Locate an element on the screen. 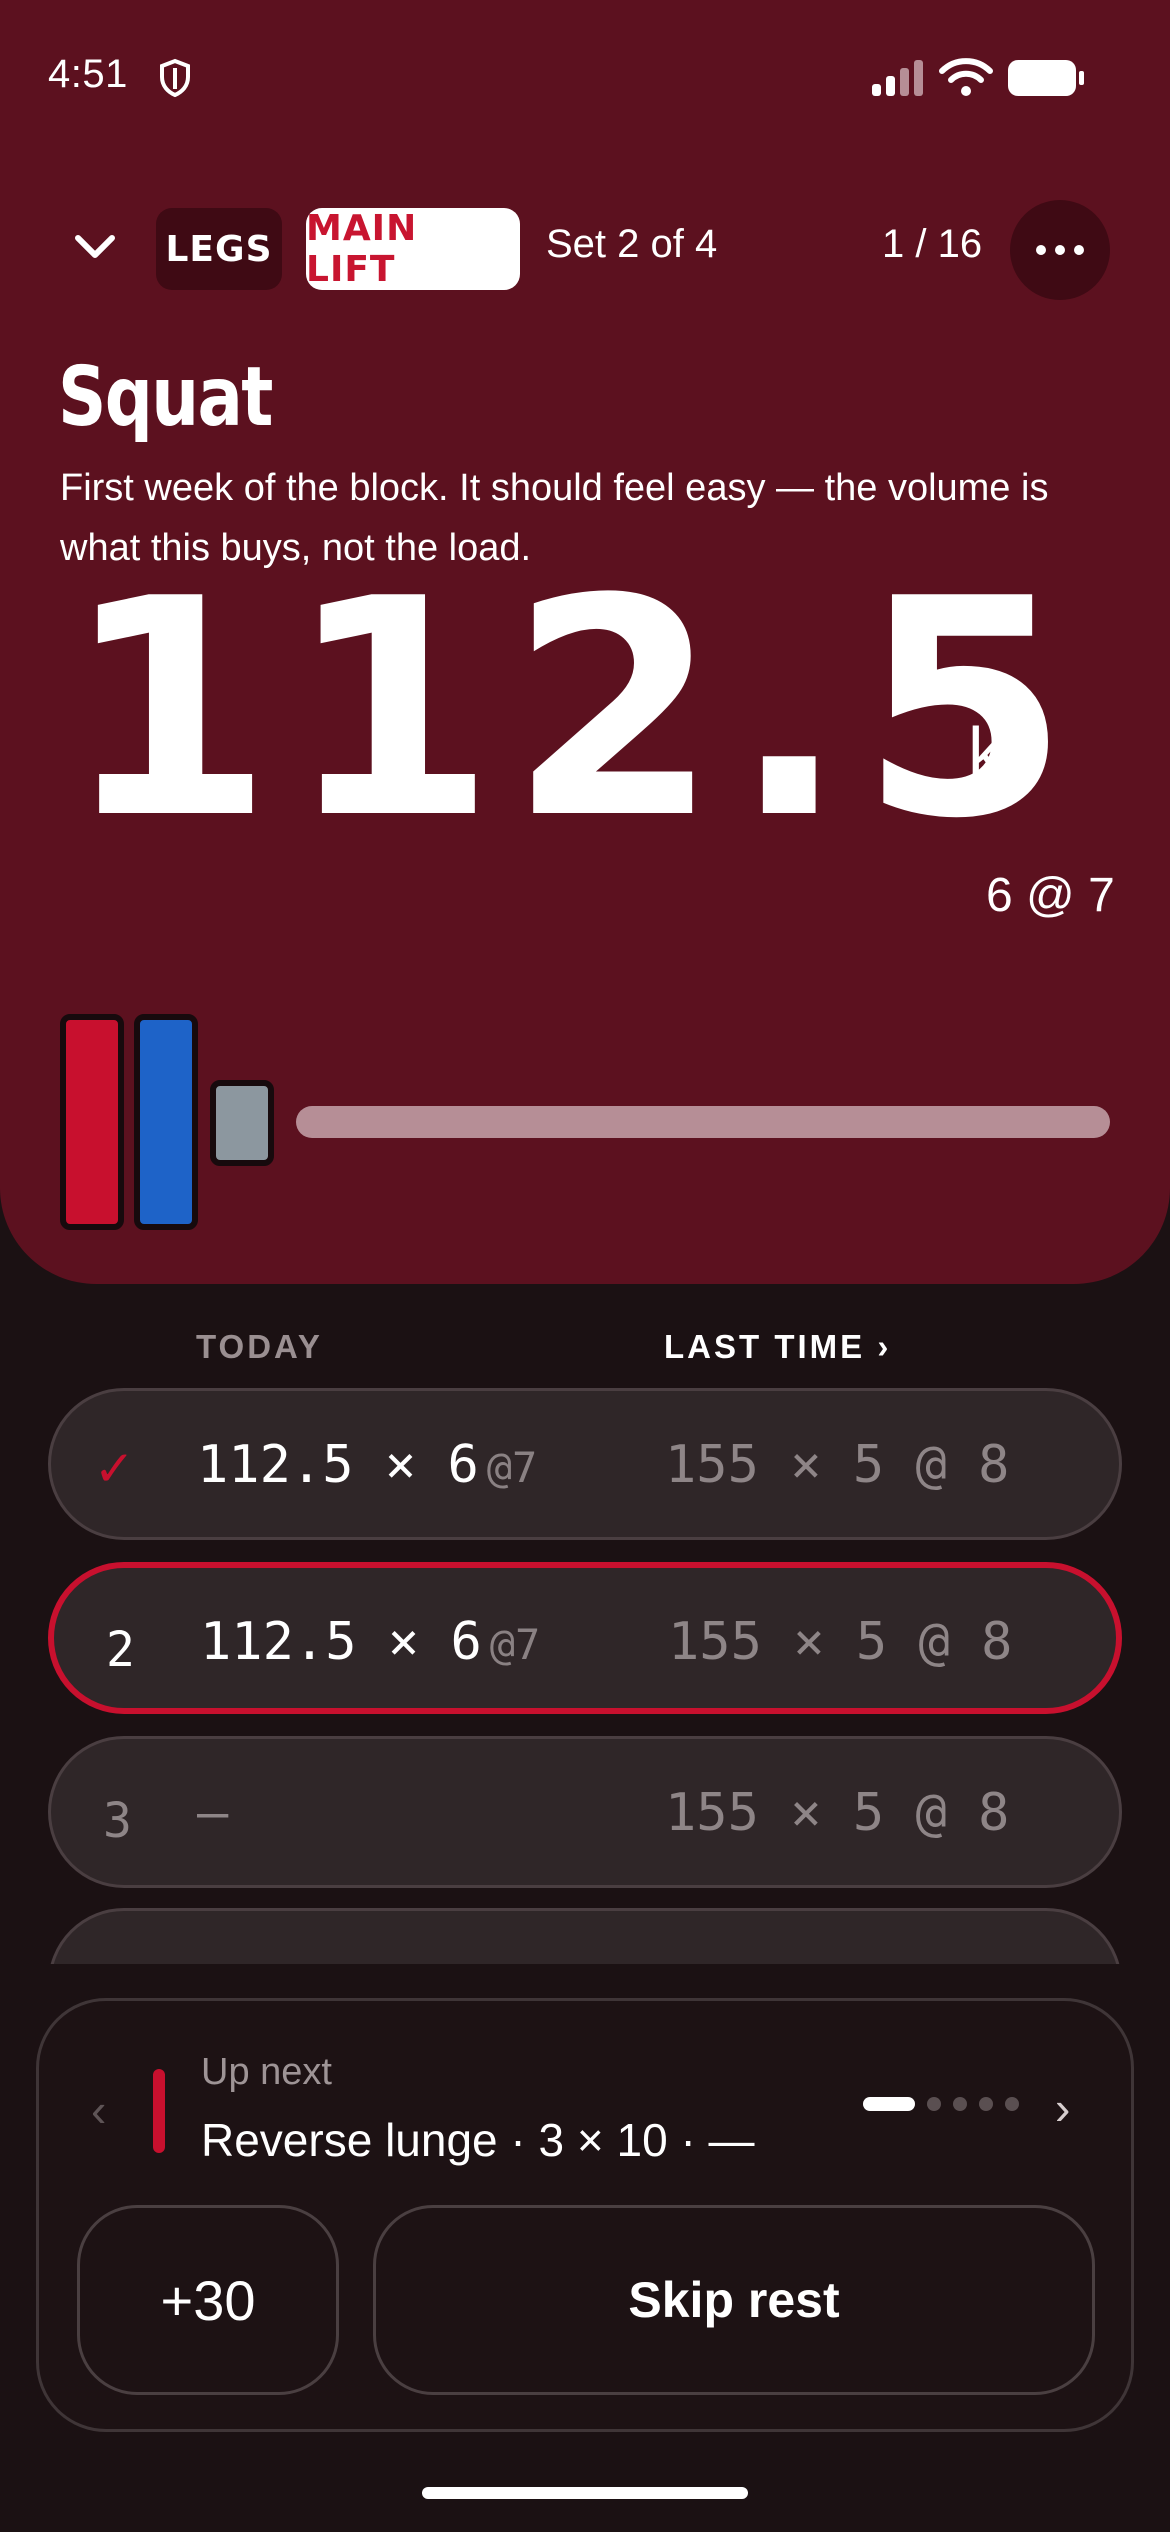 The width and height of the screenshot is (1170, 2532). plate-red is located at coordinates (92, 1122).